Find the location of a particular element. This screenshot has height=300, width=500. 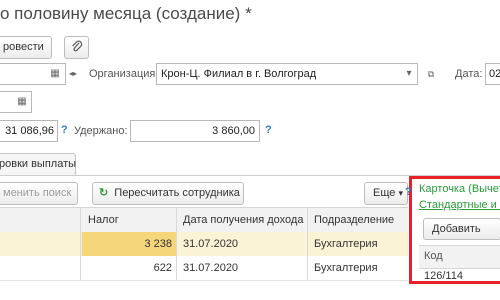

org-field: Крон-Ц. Филиал в г. Волгоград is located at coordinates (287, 74).